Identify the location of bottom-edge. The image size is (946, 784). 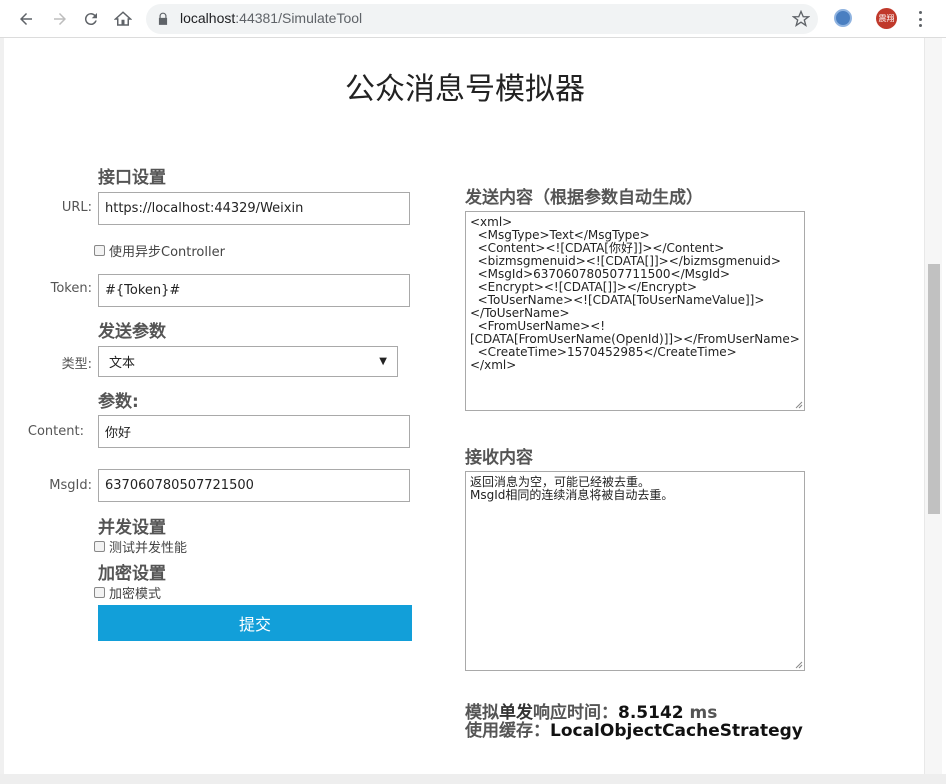
(473, 779).